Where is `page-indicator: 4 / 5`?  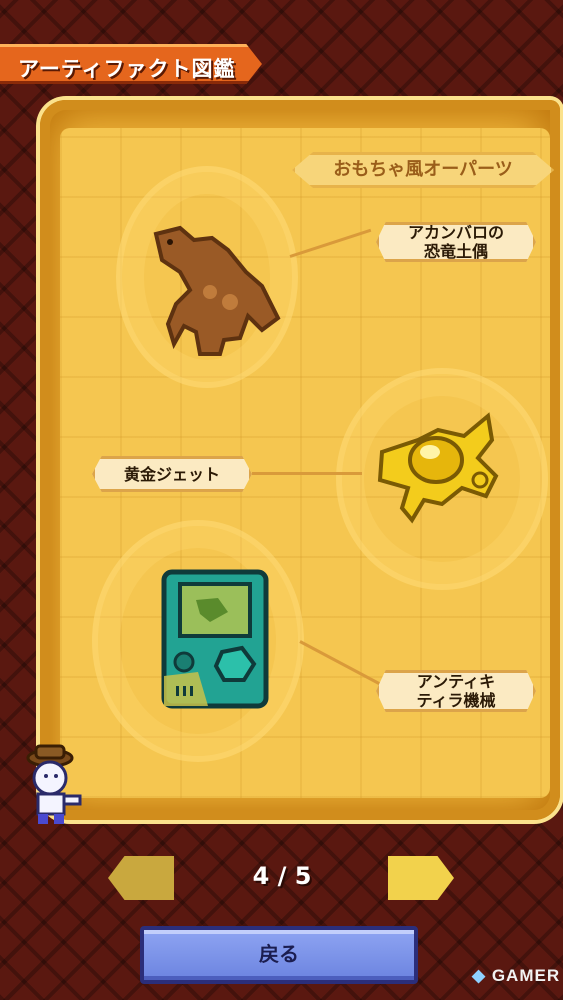
page-indicator: 4 / 5 is located at coordinates (282, 876).